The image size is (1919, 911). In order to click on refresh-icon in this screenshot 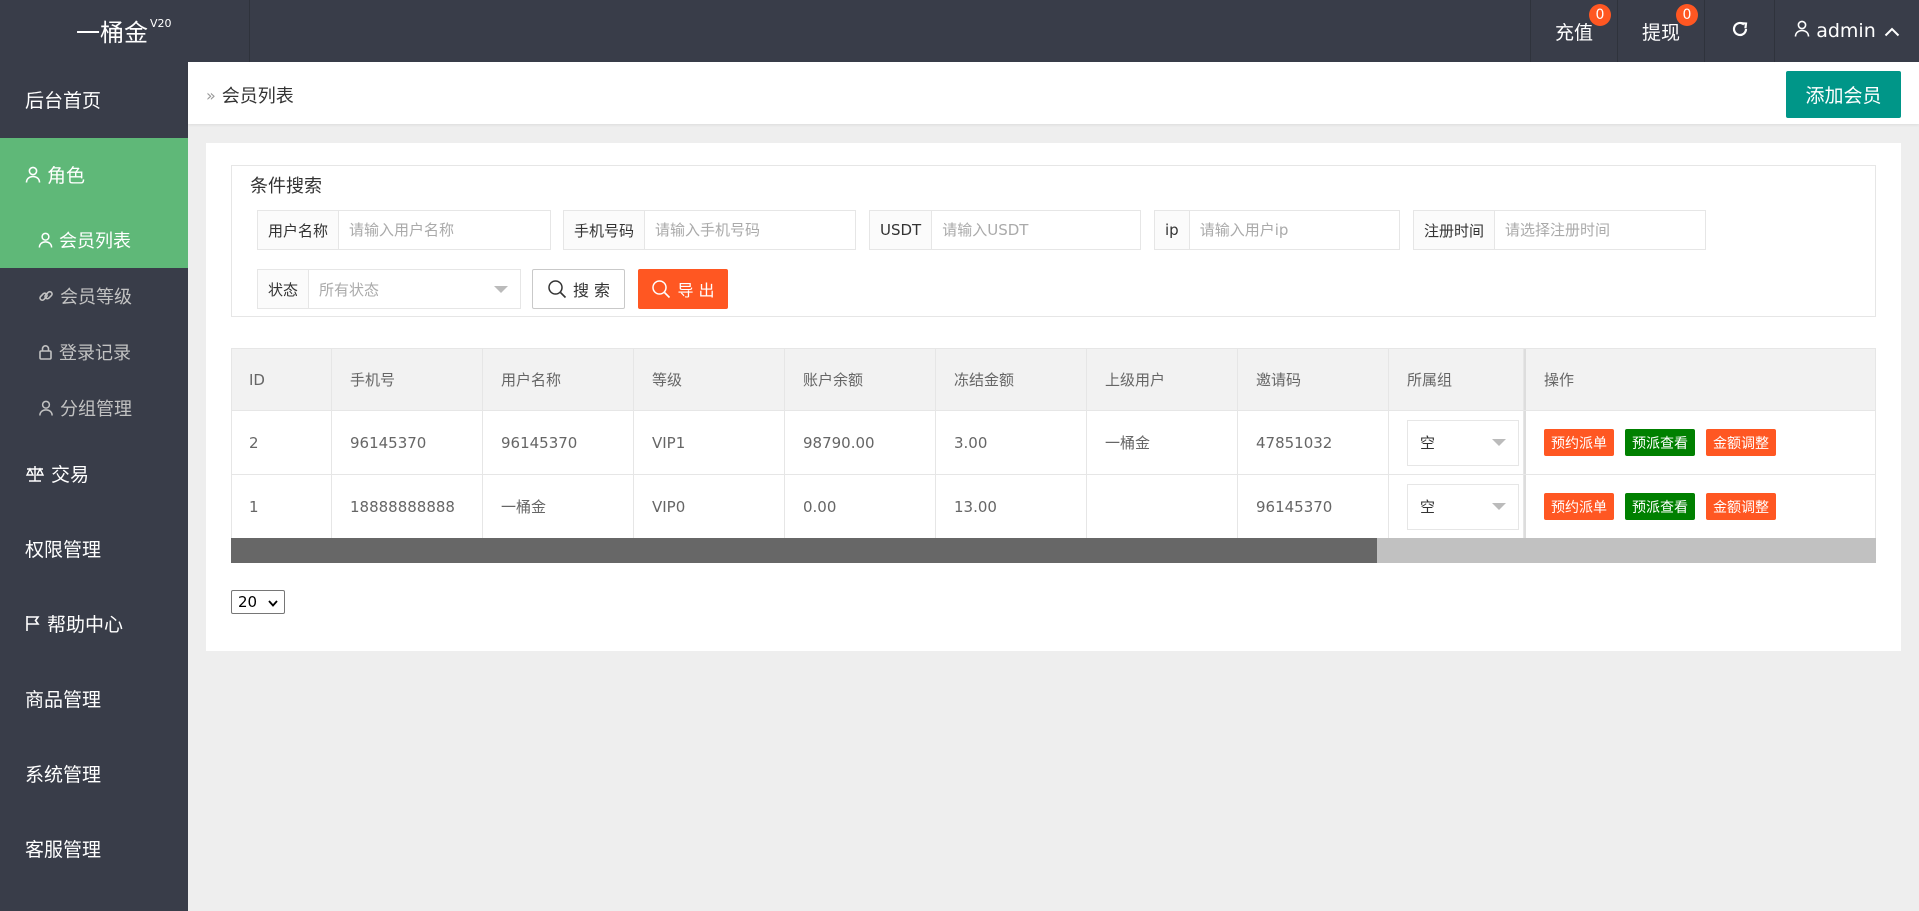, I will do `click(1740, 31)`.